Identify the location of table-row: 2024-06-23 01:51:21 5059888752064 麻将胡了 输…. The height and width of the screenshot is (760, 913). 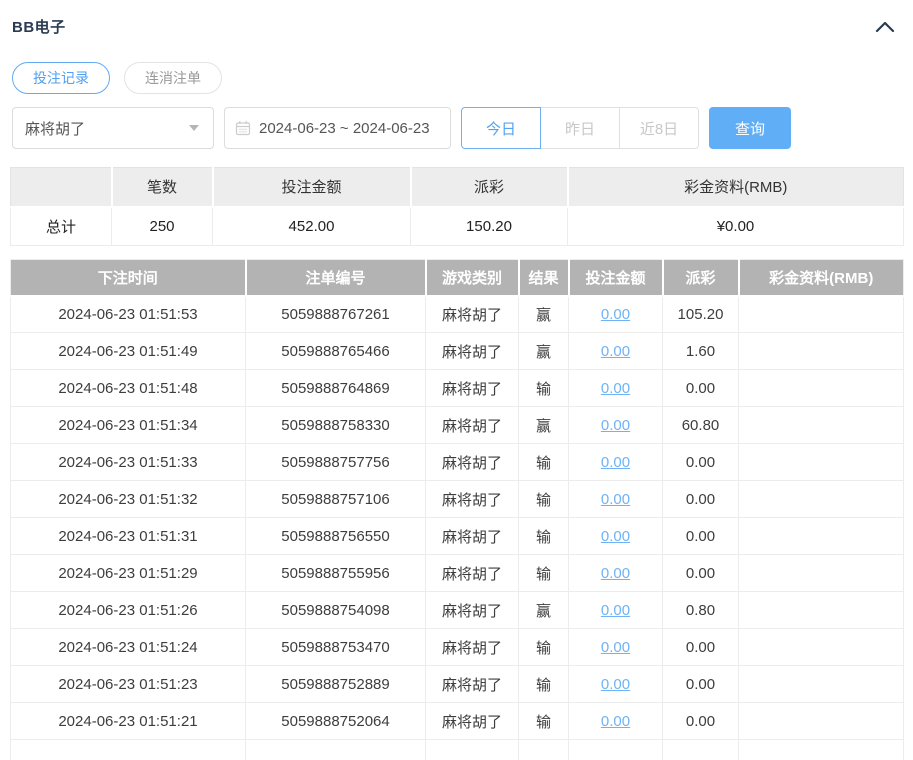
(457, 721).